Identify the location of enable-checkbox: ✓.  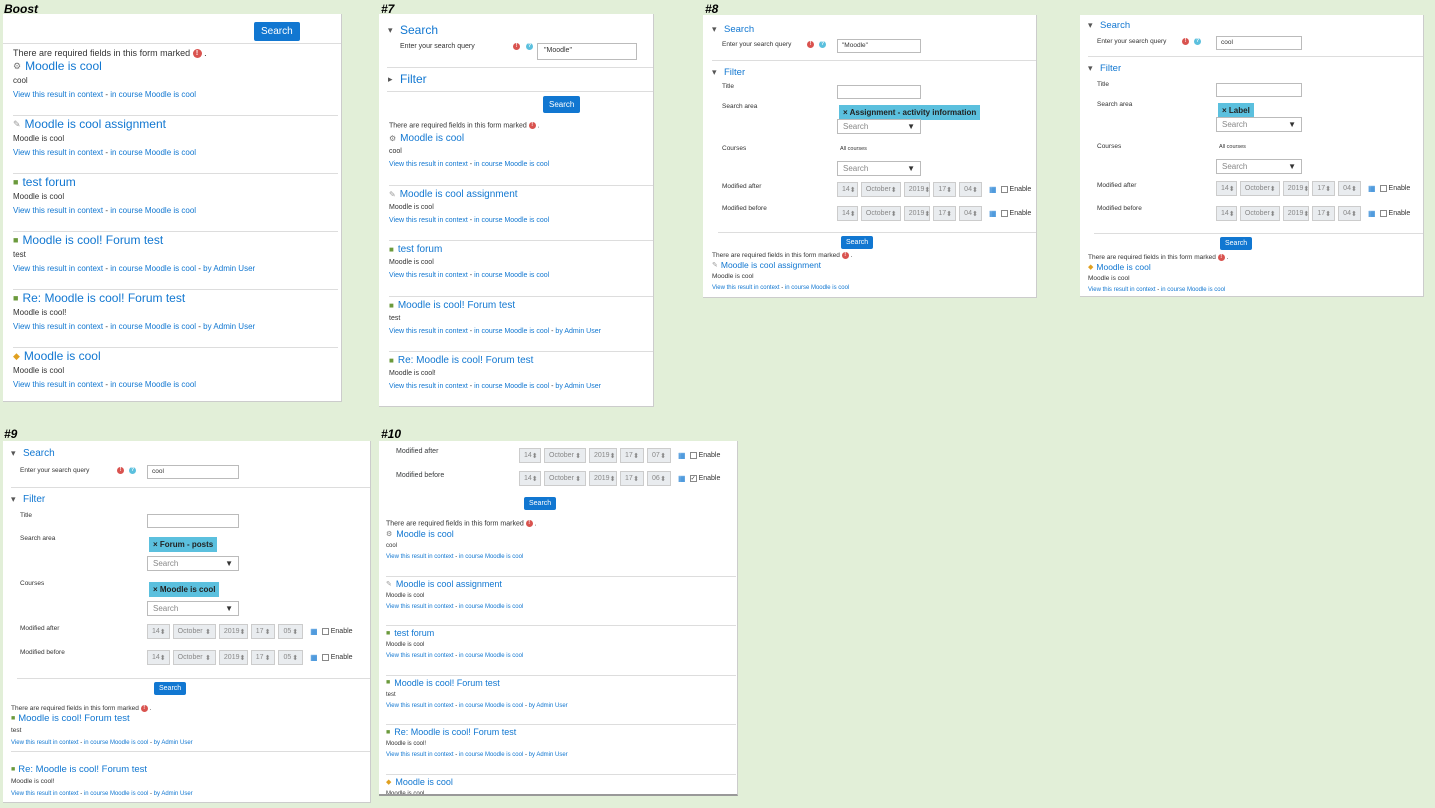
(693, 478).